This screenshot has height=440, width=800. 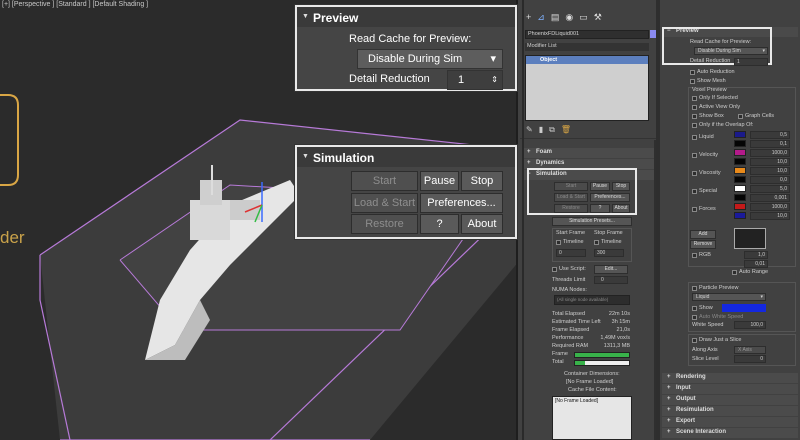 What do you see at coordinates (756, 264) in the screenshot?
I see `rgb-value-2: 0,01` at bounding box center [756, 264].